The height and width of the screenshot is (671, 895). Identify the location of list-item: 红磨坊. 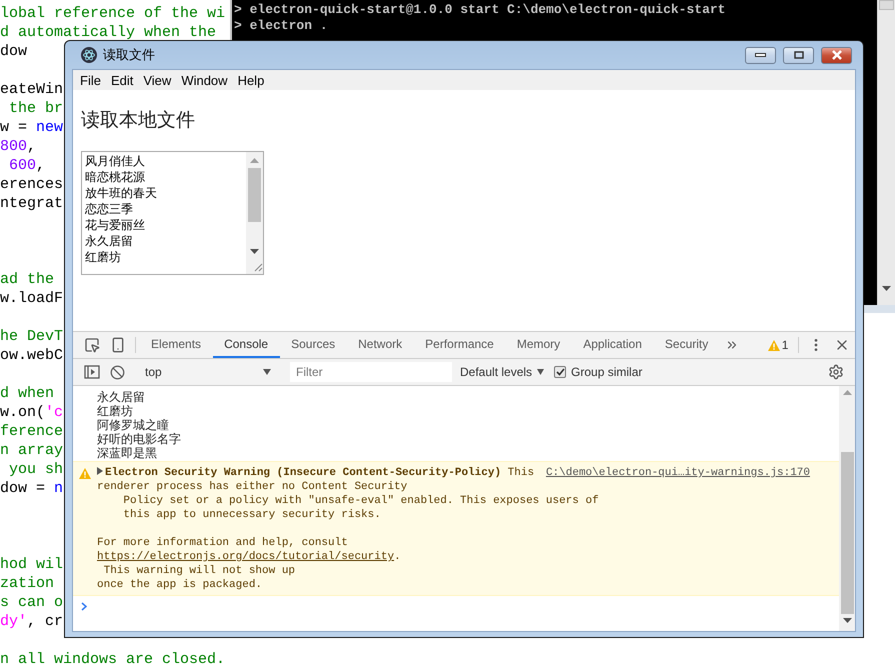
(103, 257).